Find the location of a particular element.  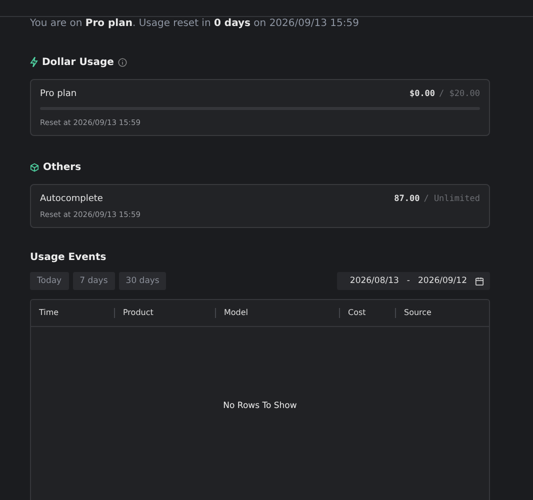

section-title: Others is located at coordinates (62, 167).